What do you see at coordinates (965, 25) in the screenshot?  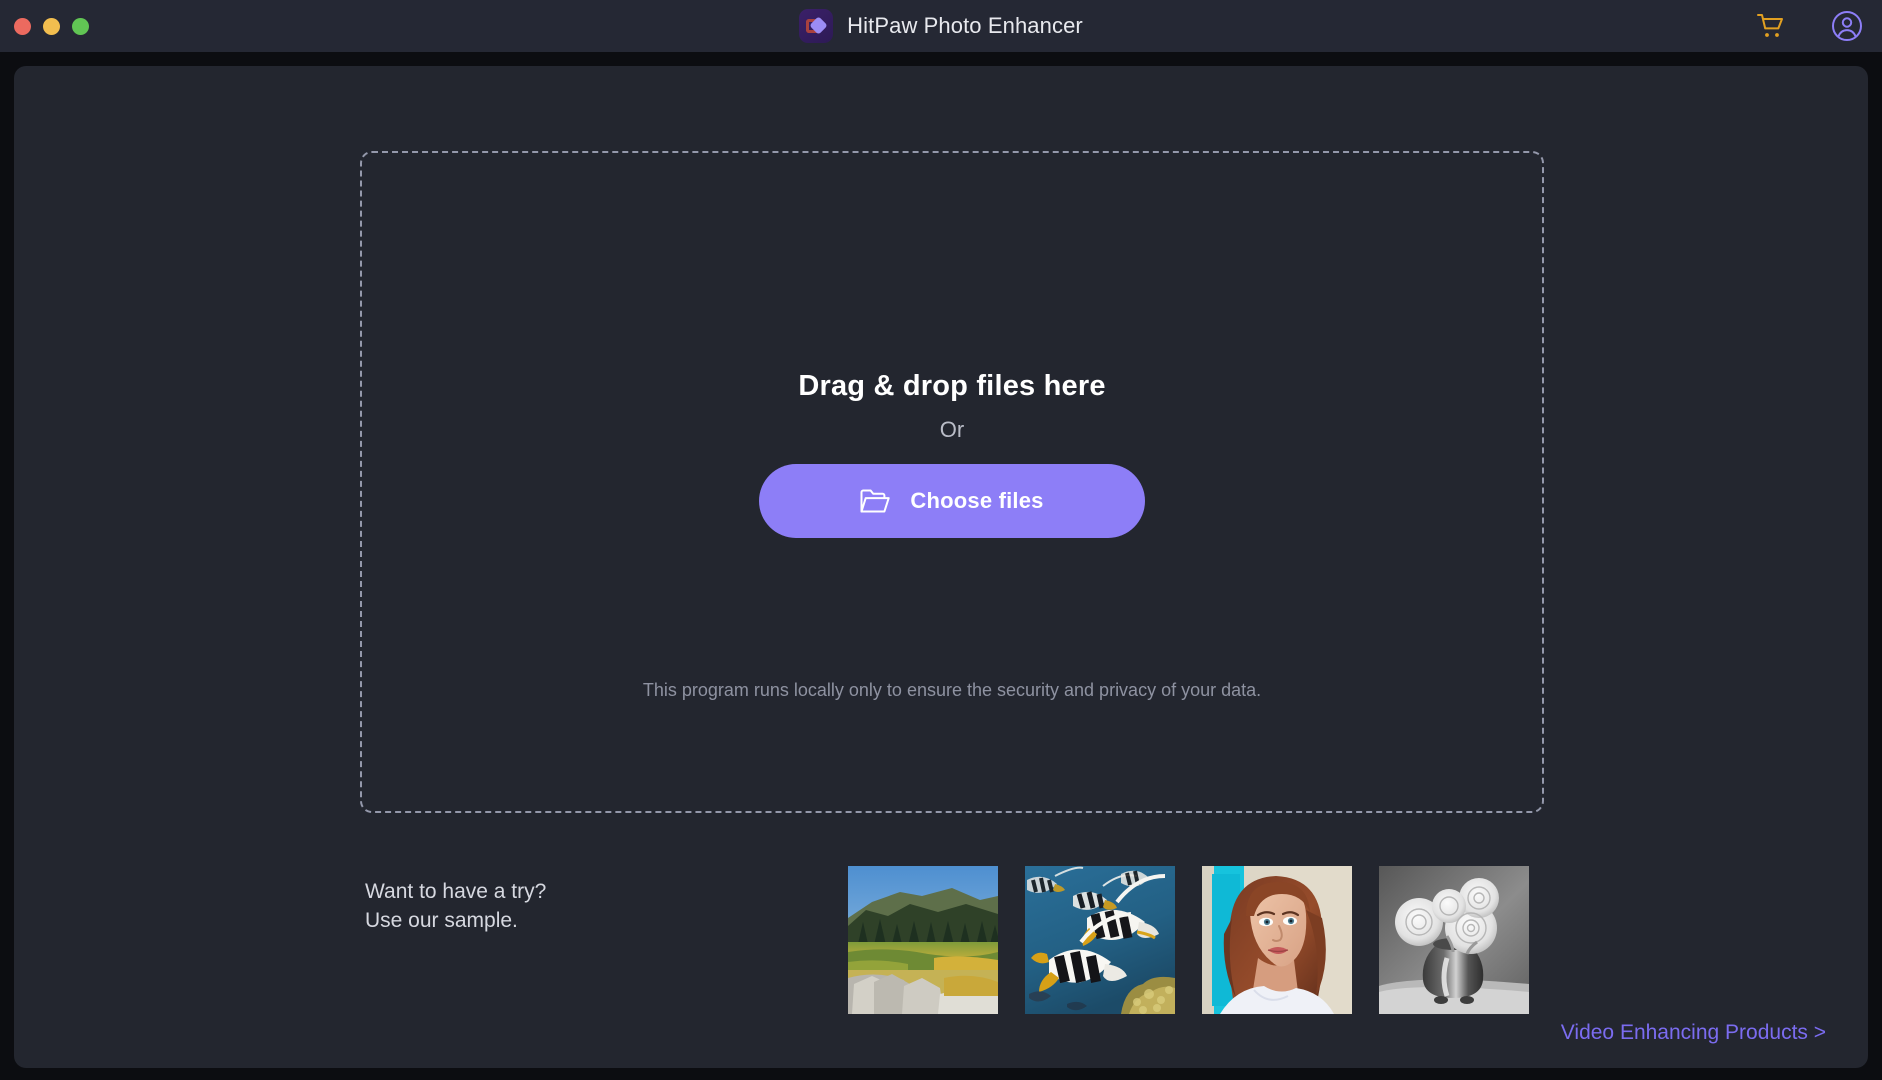 I see `page-title: HitPaw Photo Enhancer` at bounding box center [965, 25].